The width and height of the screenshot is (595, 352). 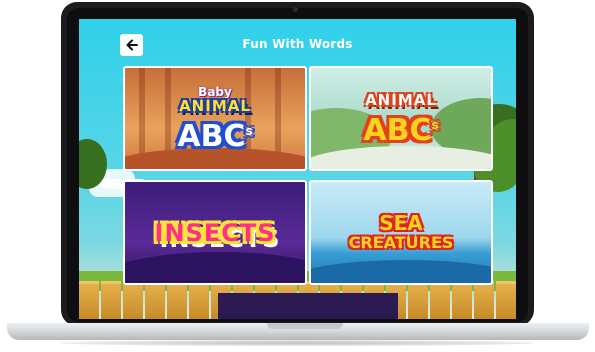 I want to click on category-logo: ANIMAL ABCs, so click(x=401, y=118).